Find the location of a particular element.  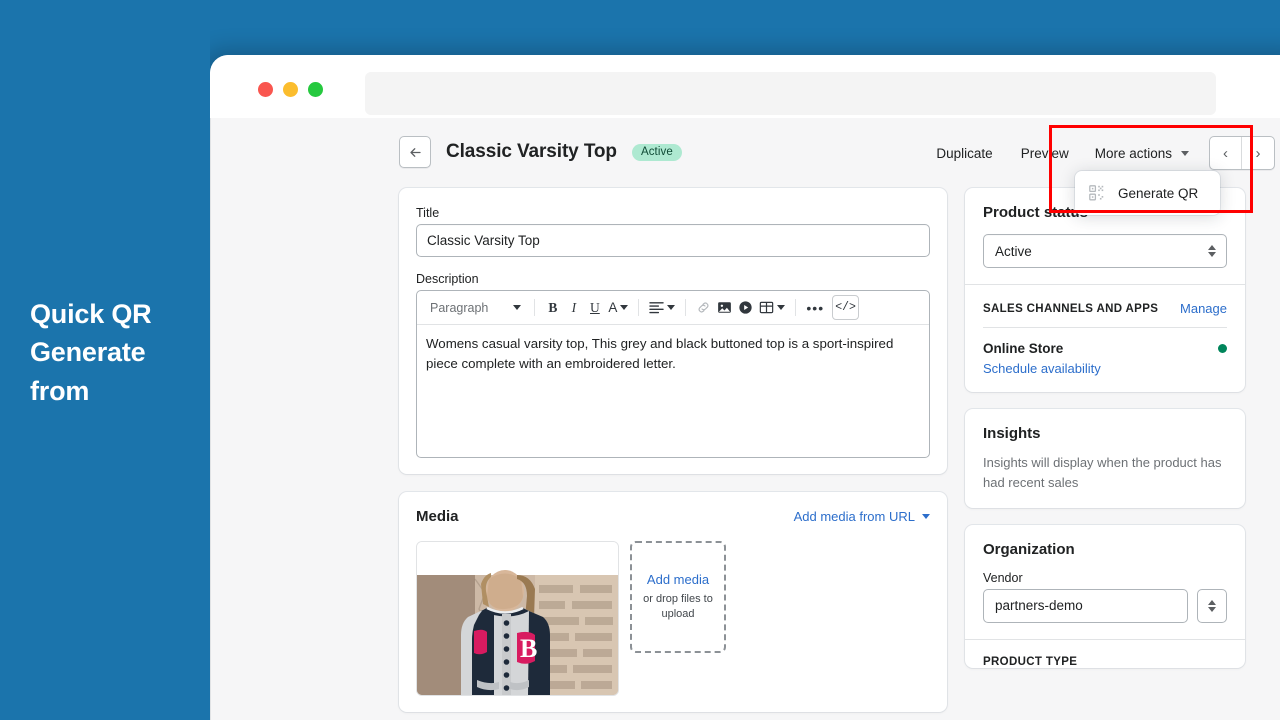

more-actions-button: More actions is located at coordinates (1142, 153).